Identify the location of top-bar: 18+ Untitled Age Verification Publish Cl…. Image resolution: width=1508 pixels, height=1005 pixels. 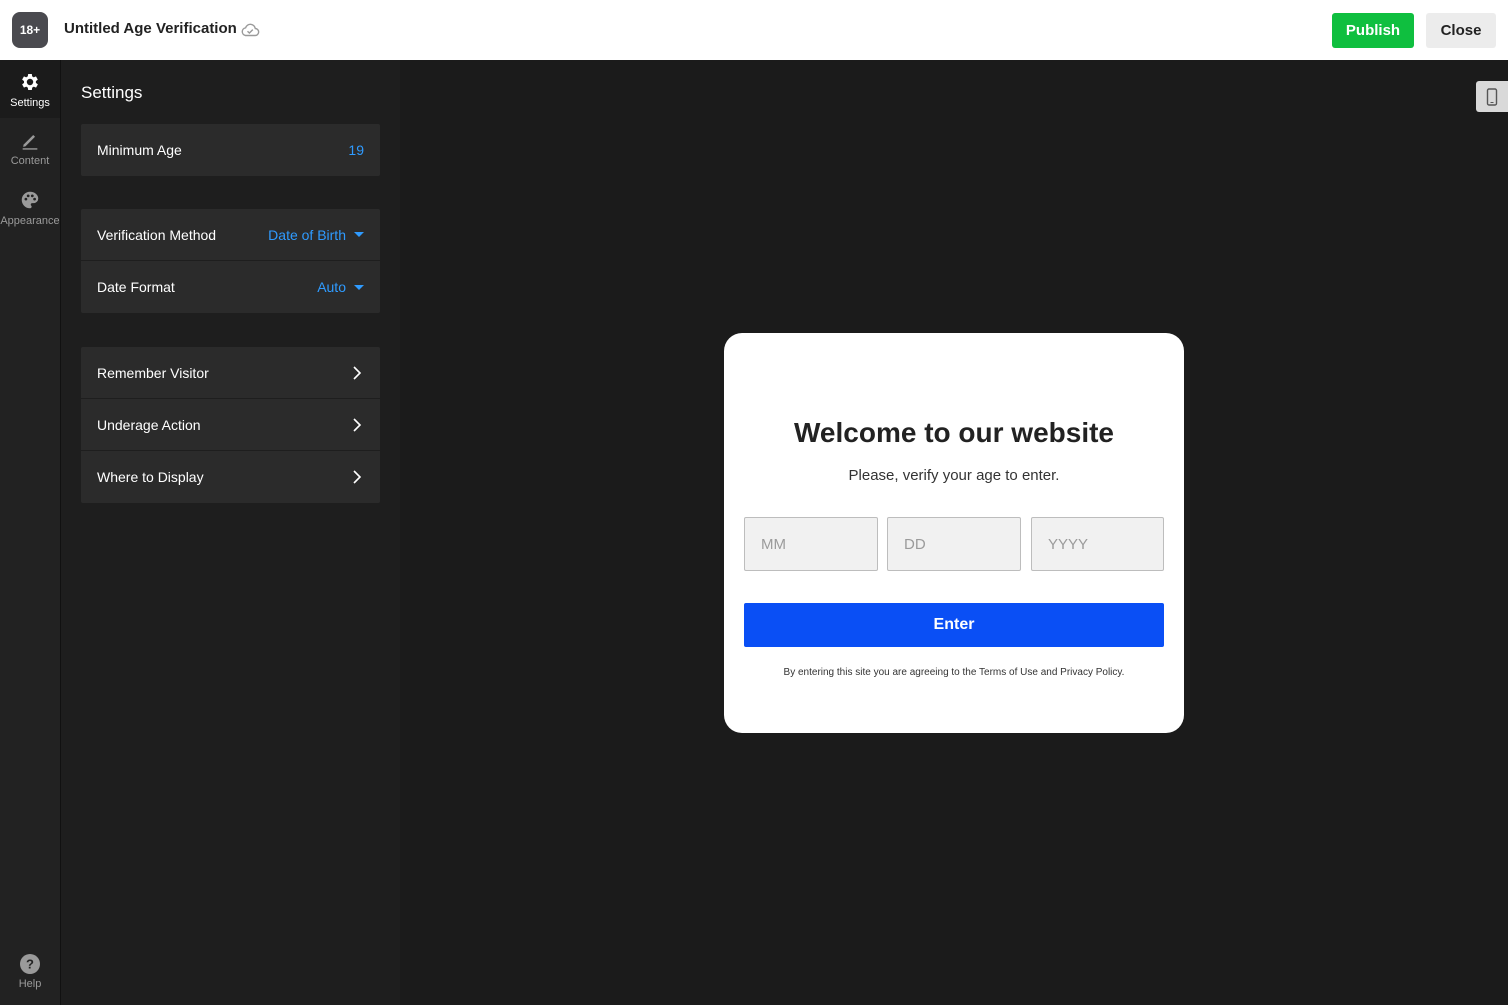
(754, 30).